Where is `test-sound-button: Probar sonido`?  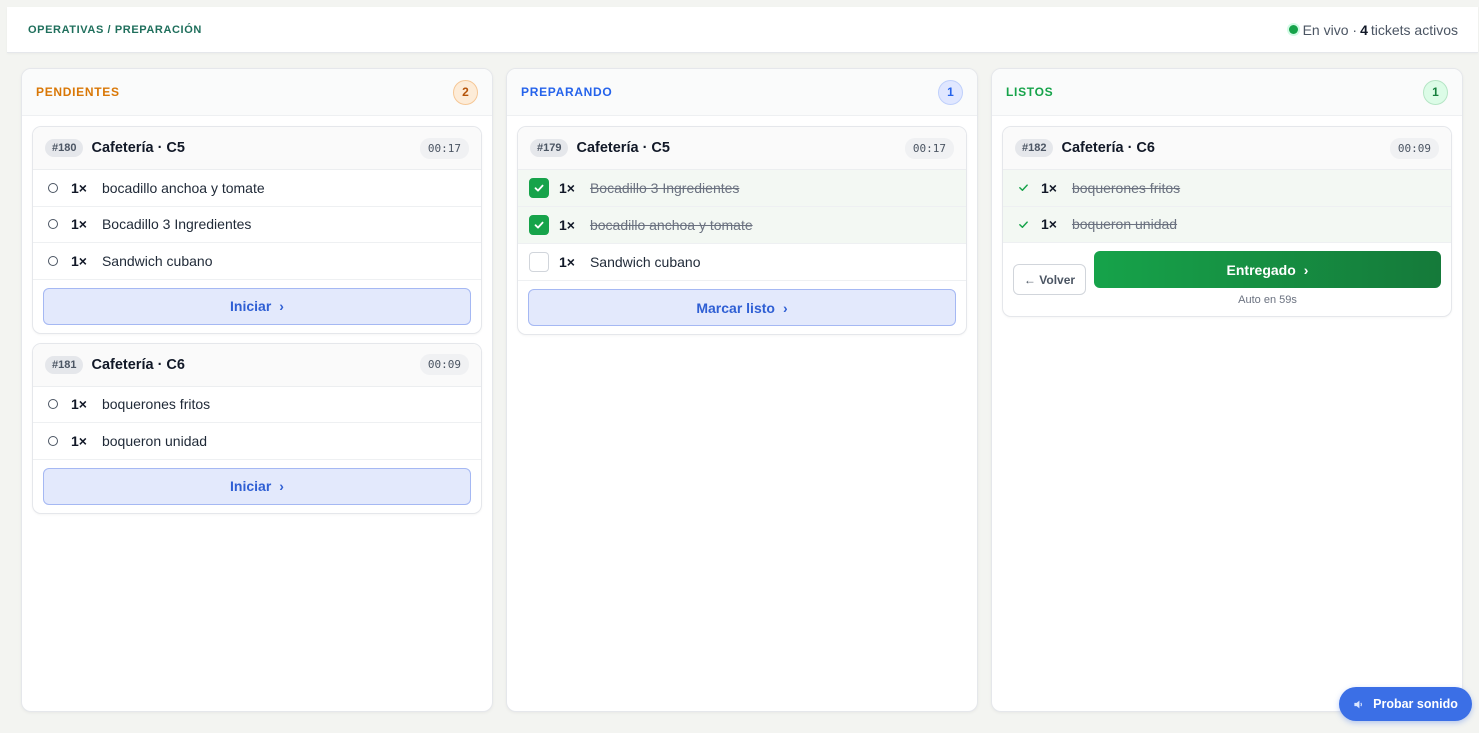
test-sound-button: Probar sonido is located at coordinates (1405, 704).